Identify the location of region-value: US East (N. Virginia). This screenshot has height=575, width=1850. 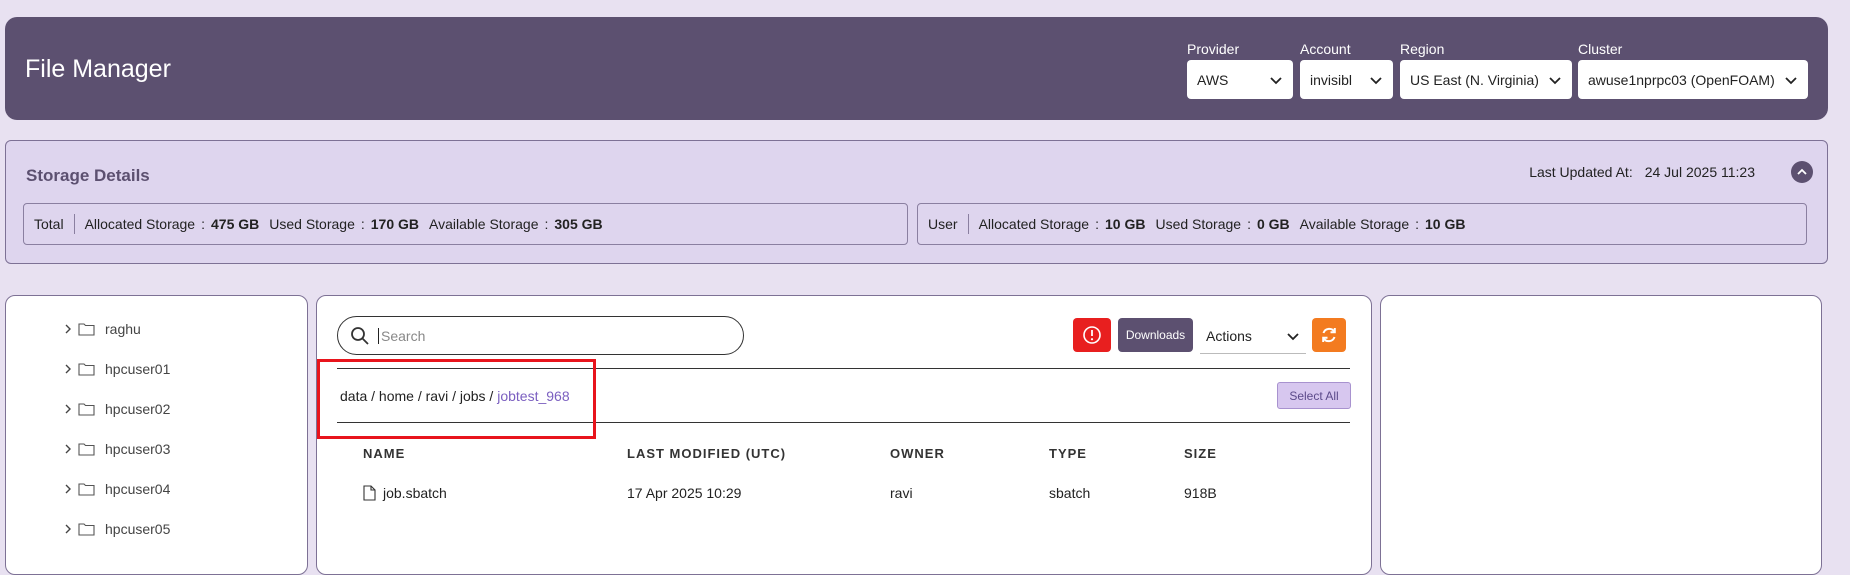
(1474, 79).